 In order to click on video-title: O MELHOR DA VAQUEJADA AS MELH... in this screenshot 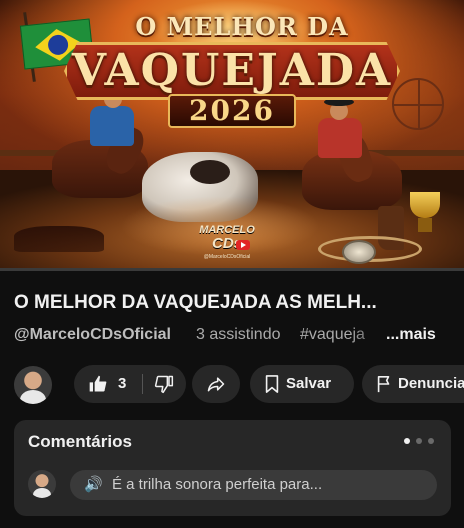, I will do `click(234, 303)`.